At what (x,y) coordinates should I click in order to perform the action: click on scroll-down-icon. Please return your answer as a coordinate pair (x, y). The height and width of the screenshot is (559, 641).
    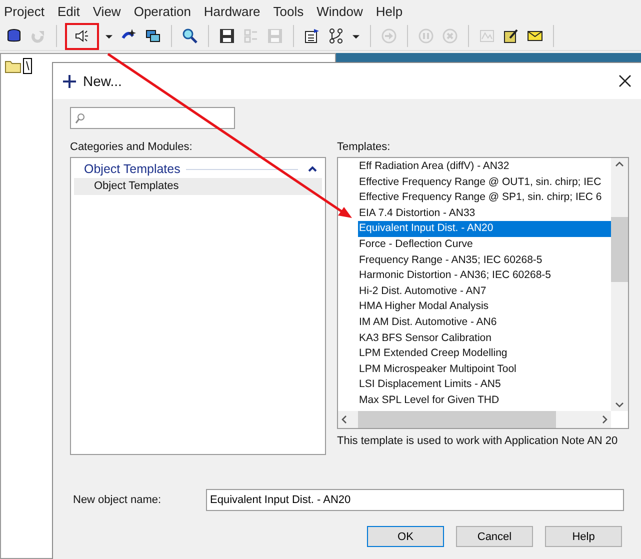
    Looking at the image, I should click on (619, 405).